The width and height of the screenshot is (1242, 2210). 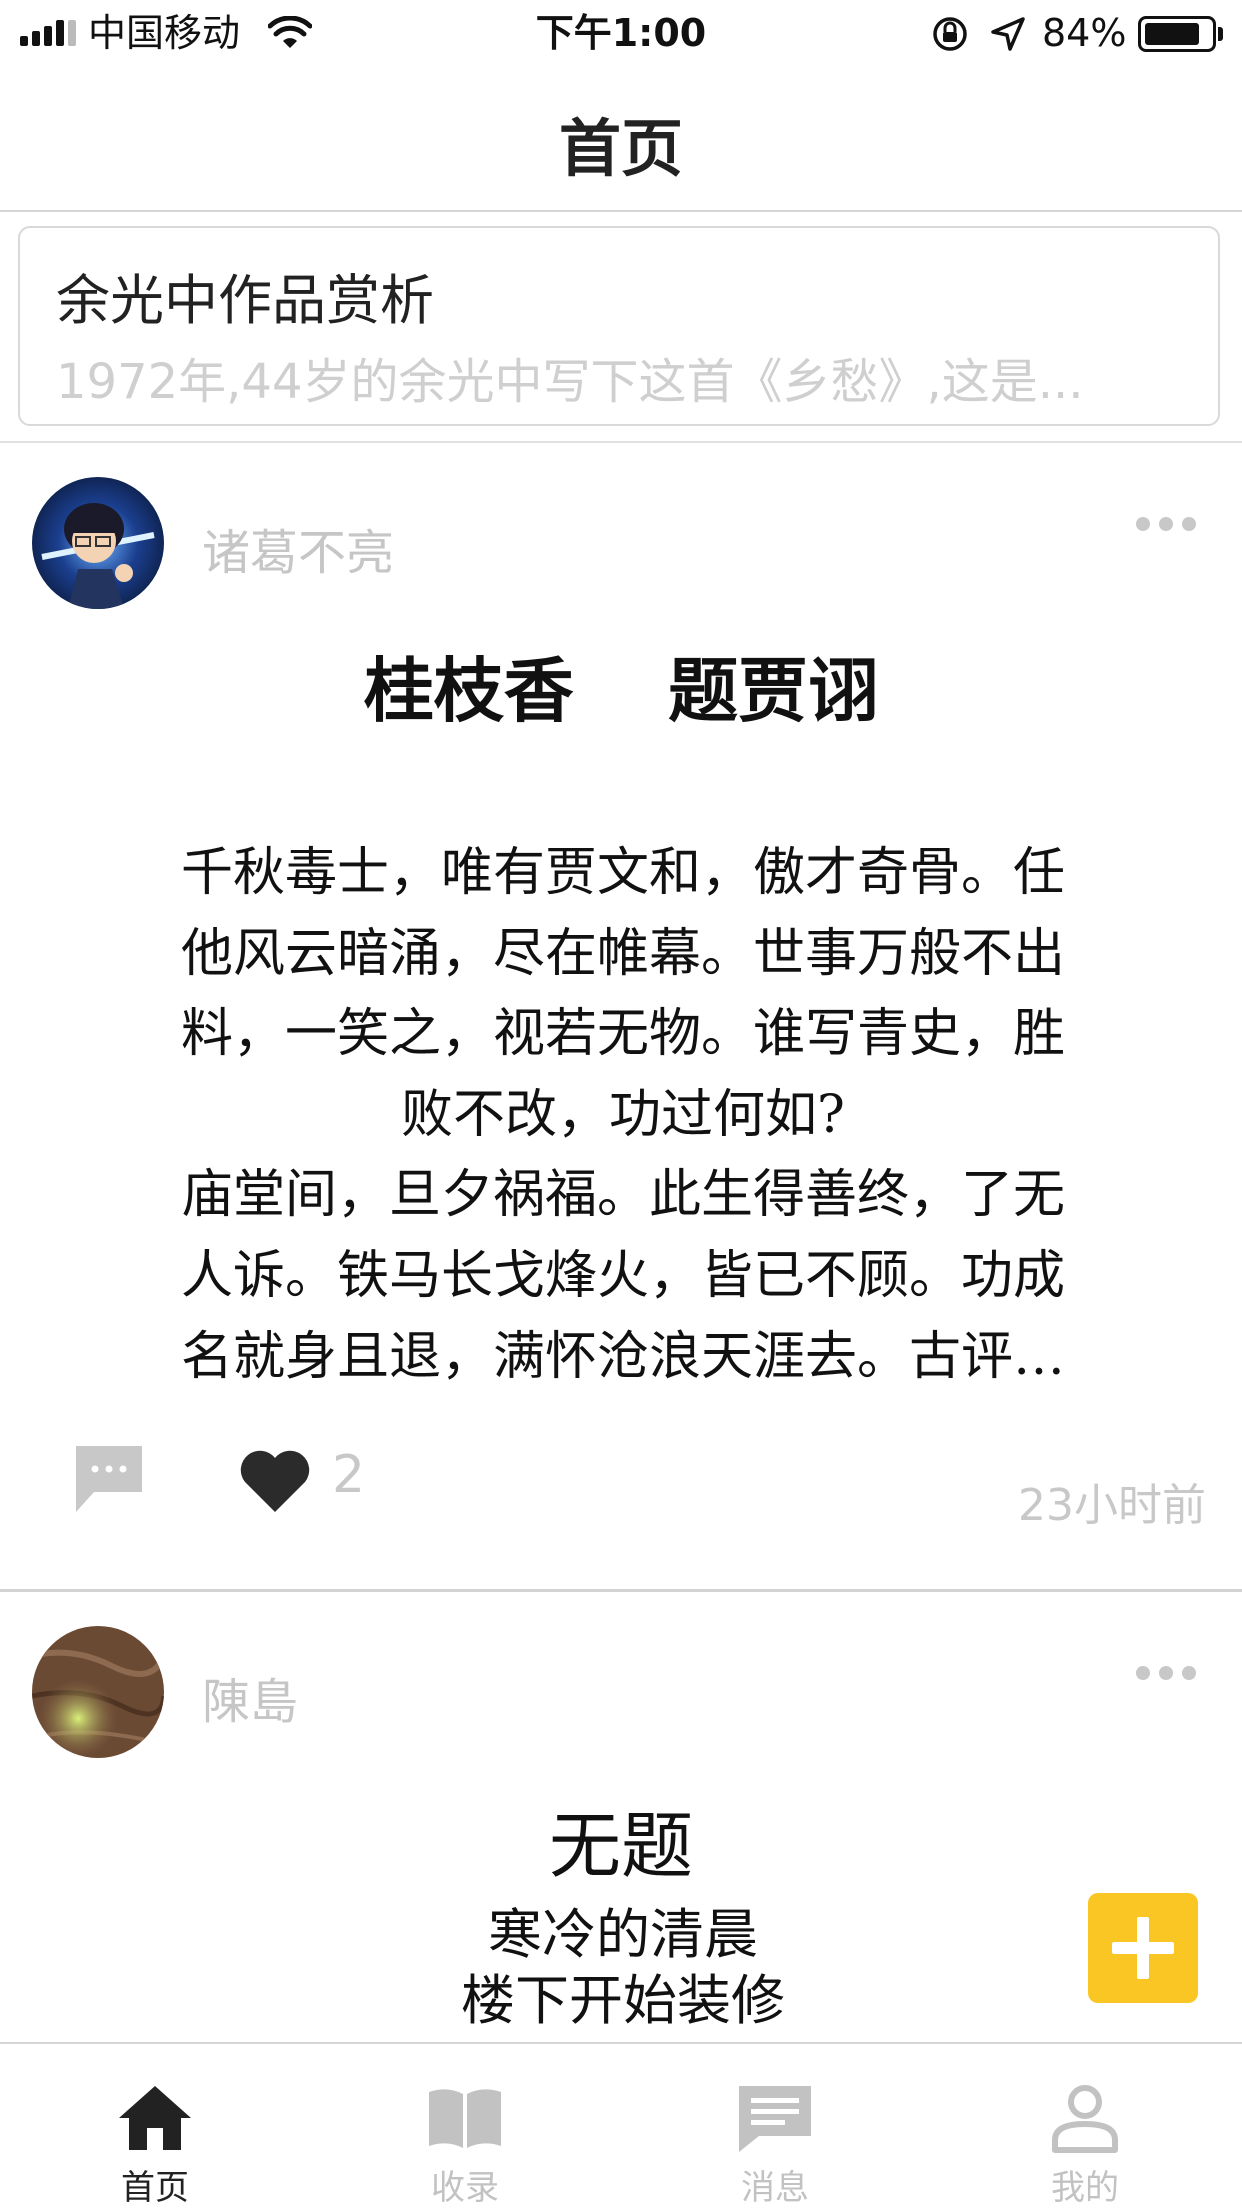 I want to click on tab-label: 首页, so click(x=155, y=2188).